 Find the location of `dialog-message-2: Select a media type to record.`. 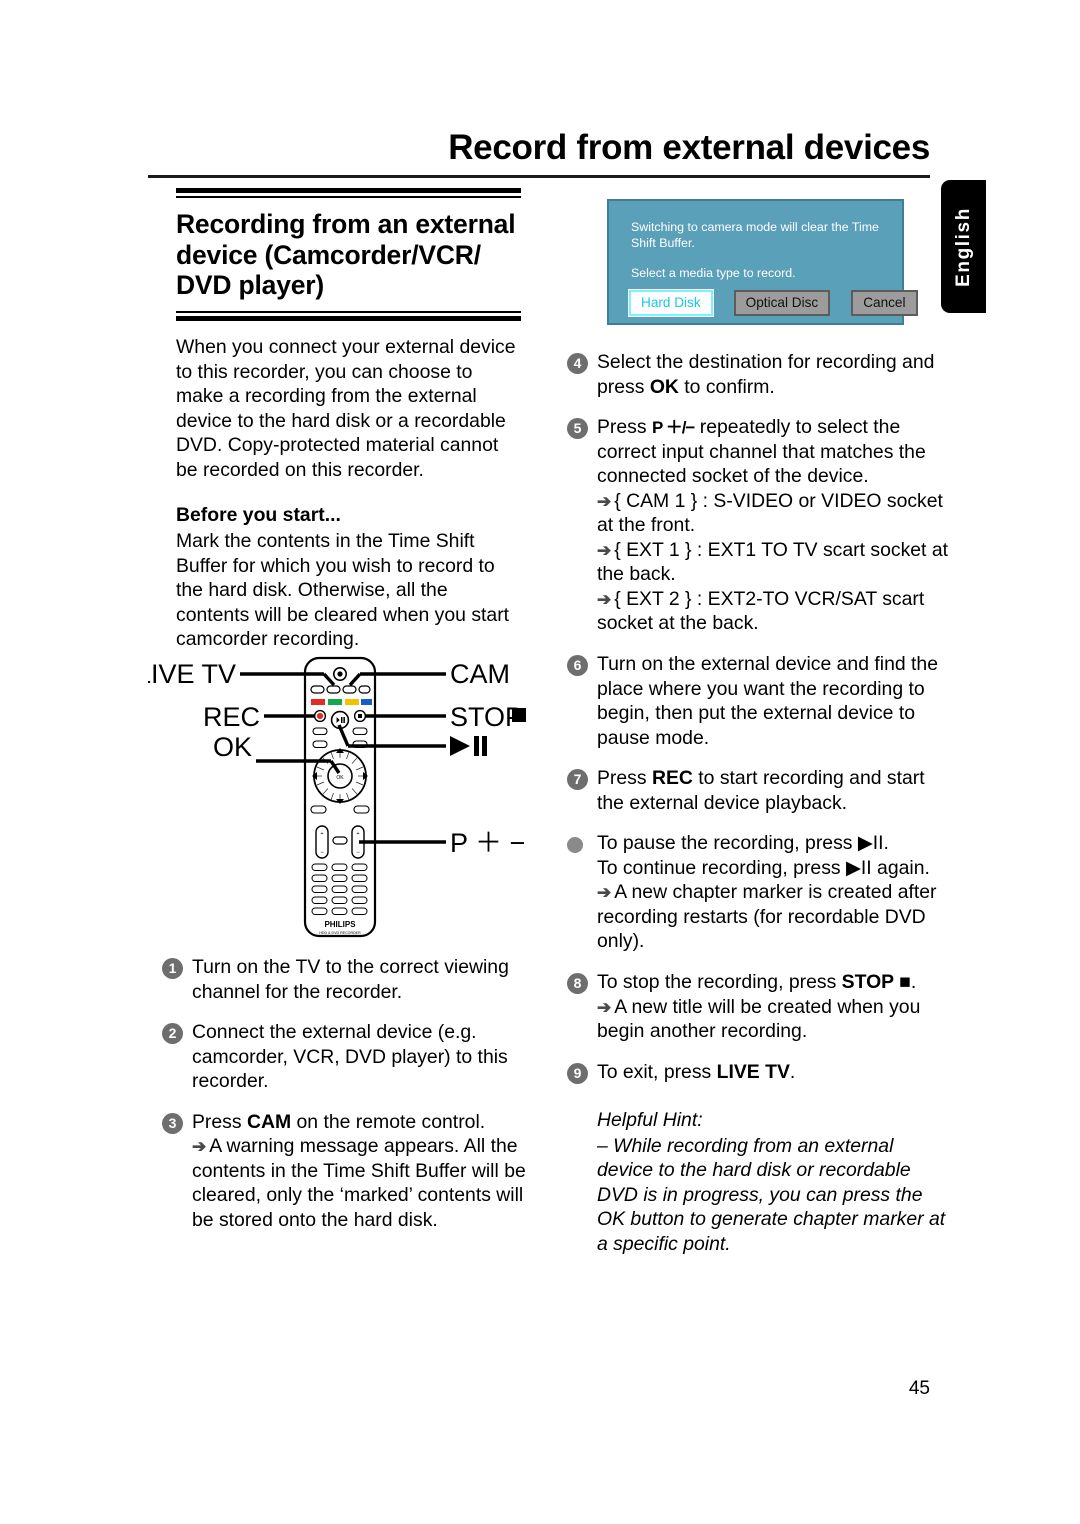

dialog-message-2: Select a media type to record. is located at coordinates (713, 273).